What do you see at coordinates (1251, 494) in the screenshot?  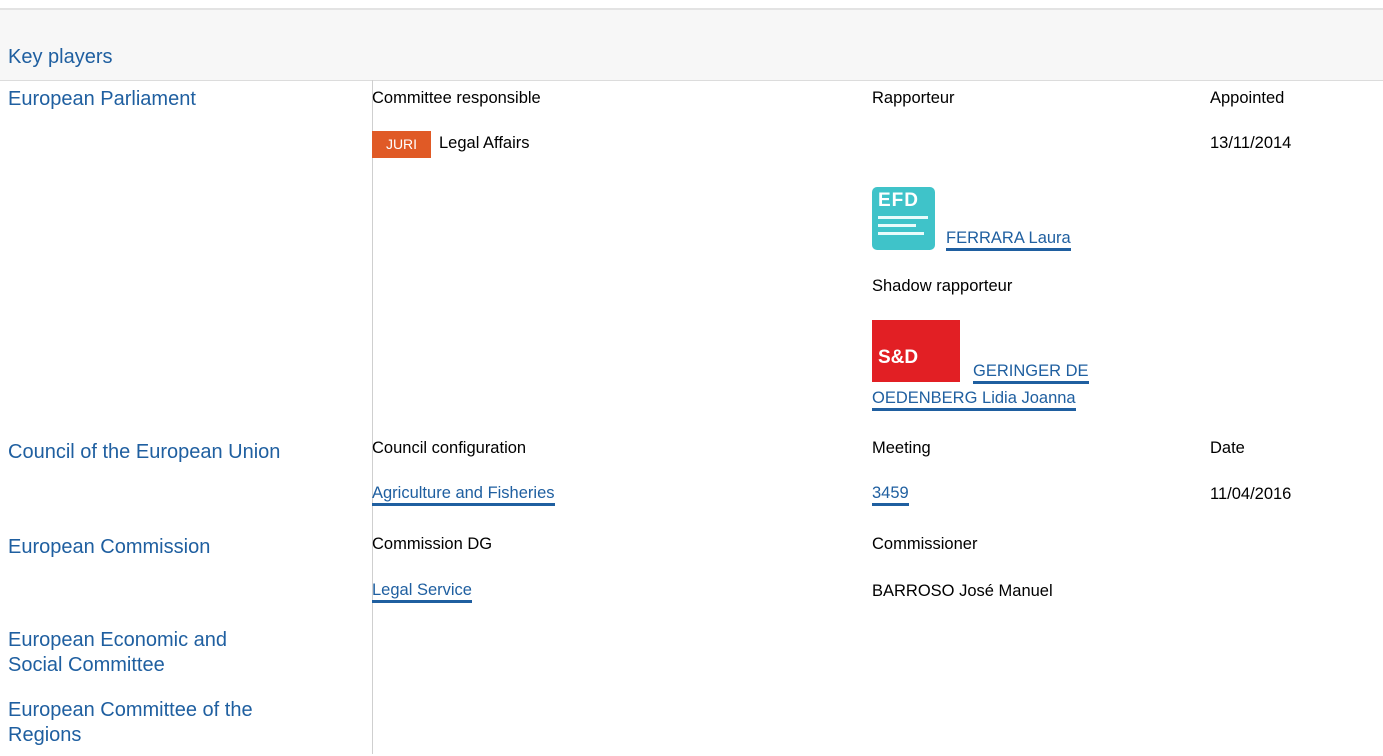 I see `council-date: 11/04/2016` at bounding box center [1251, 494].